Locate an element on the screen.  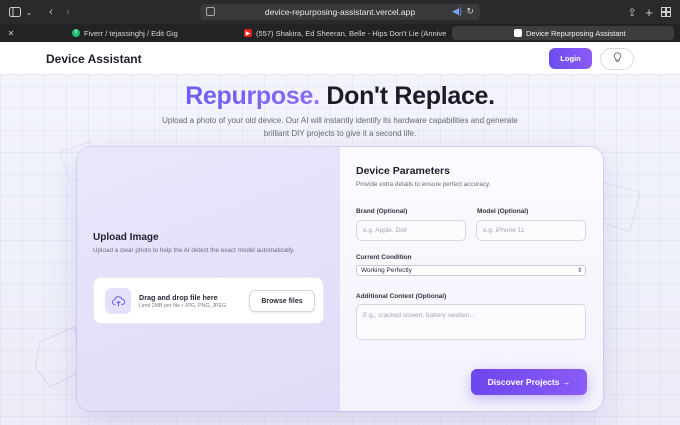
model-input is located at coordinates (531, 230).